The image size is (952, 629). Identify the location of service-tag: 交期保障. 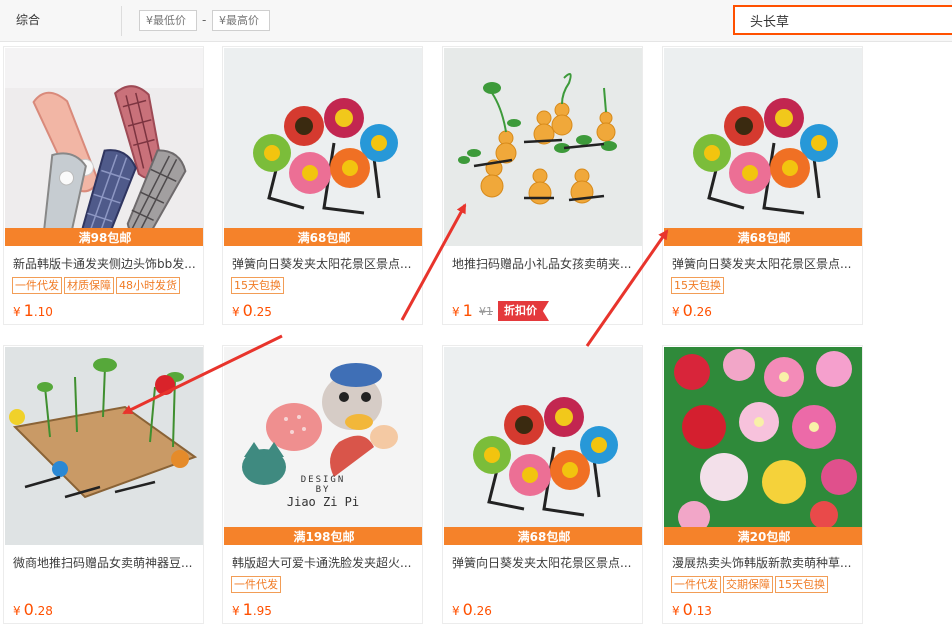
(748, 584).